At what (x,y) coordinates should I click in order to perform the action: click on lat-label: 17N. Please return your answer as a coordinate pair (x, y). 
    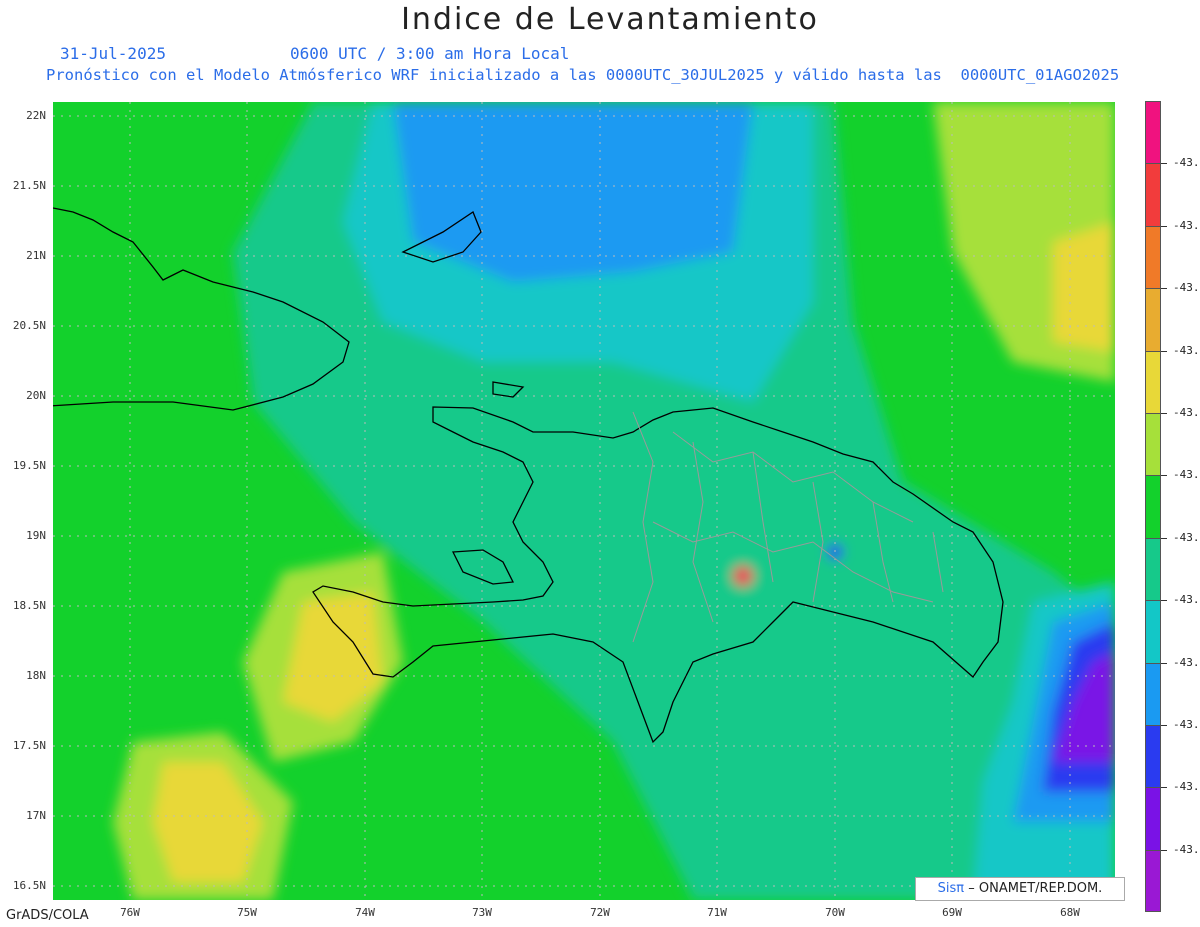
    Looking at the image, I should click on (36, 815).